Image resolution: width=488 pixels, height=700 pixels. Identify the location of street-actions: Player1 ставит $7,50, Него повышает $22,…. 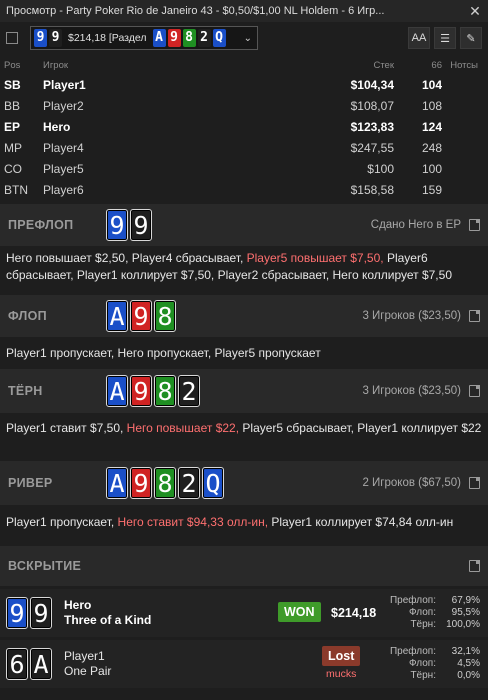
(244, 437).